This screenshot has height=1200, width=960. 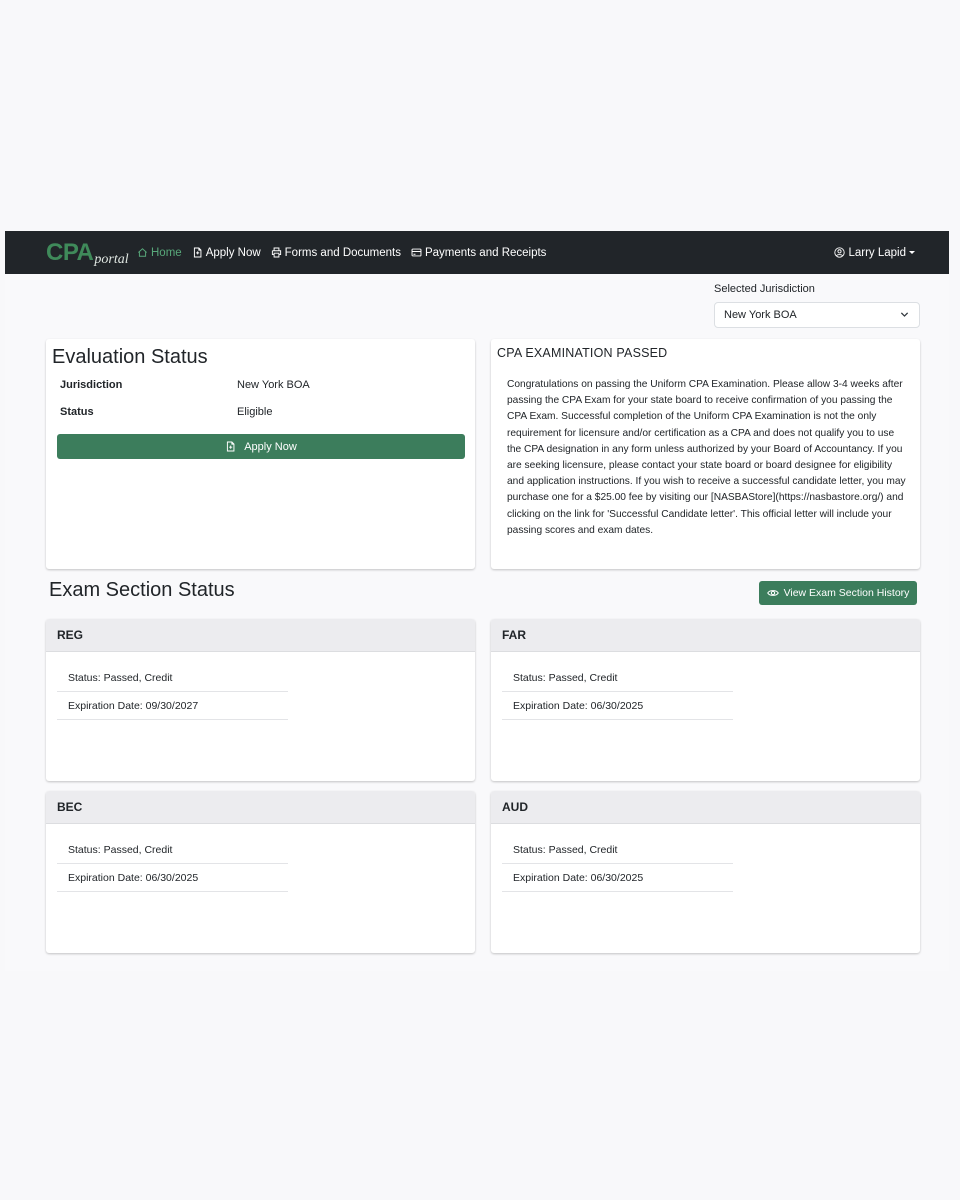 I want to click on exam-passed-title: CPA EXAMINATION PASSED, so click(x=582, y=353).